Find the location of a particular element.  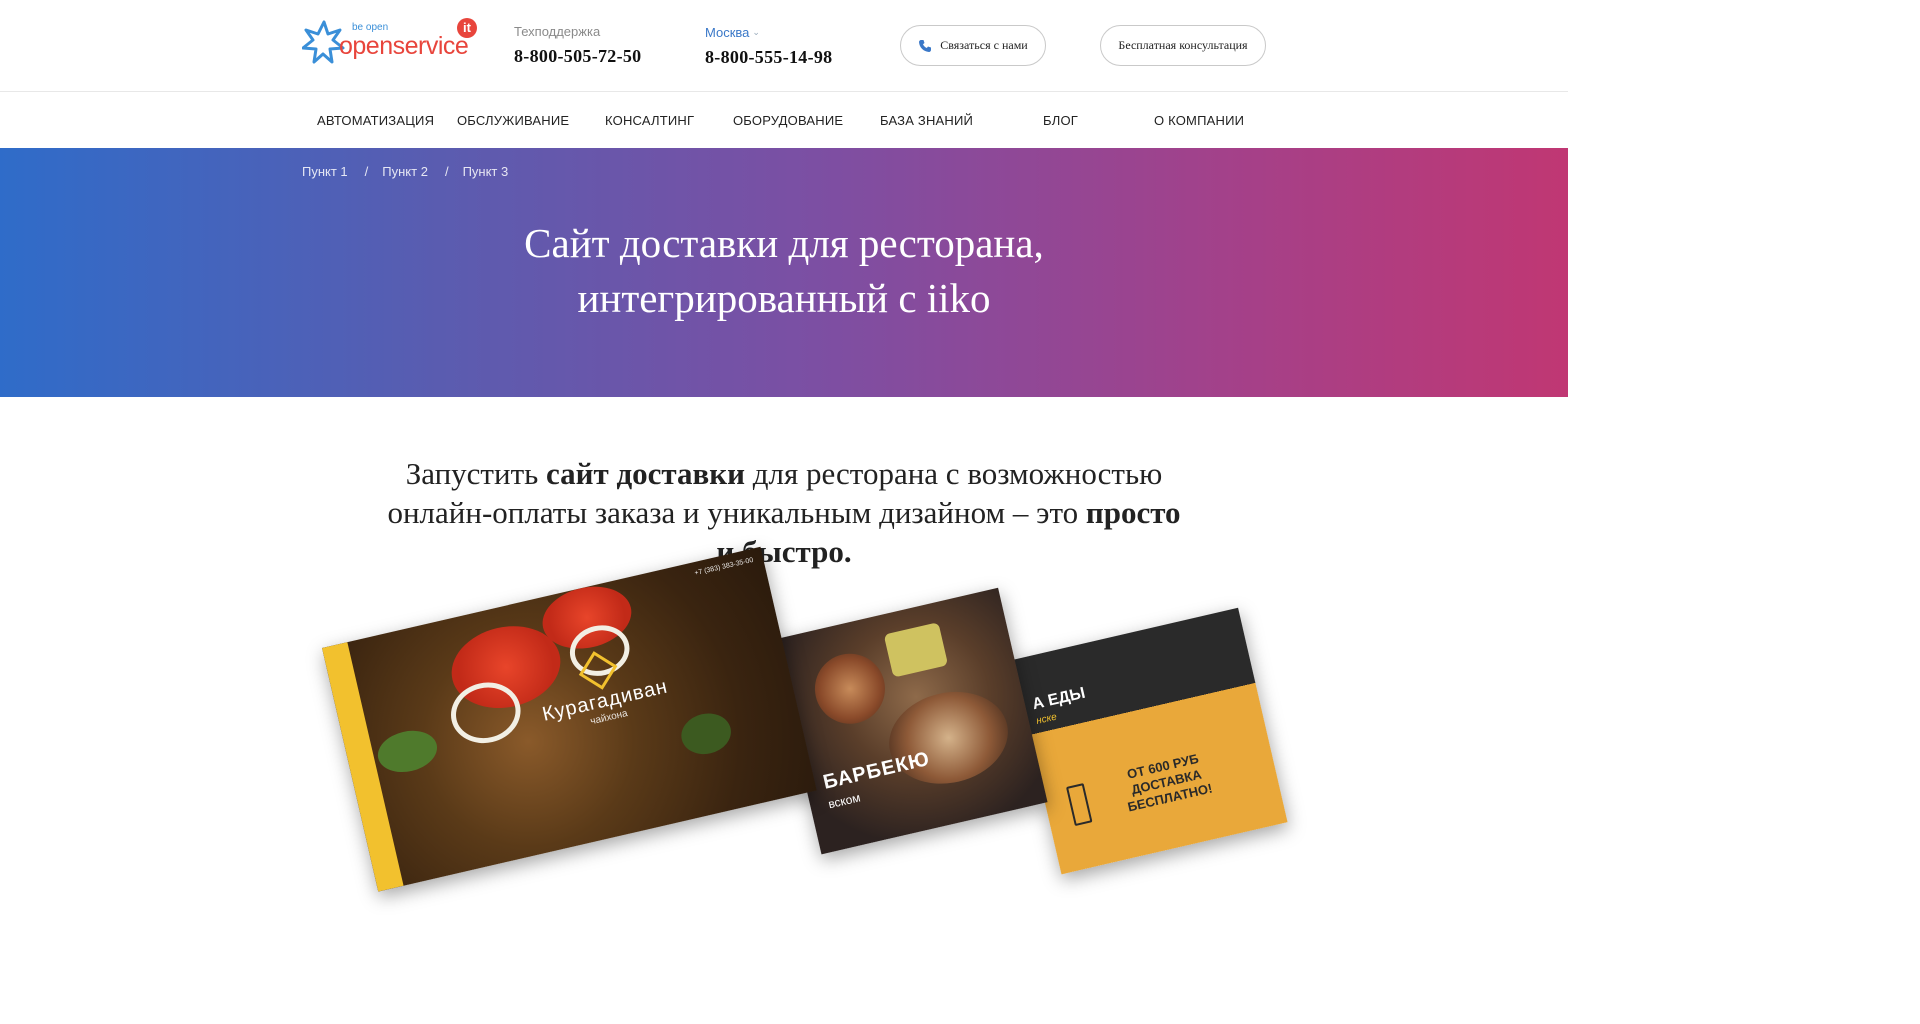

page-title-line-2: интегрированный с iiko is located at coordinates (784, 298).